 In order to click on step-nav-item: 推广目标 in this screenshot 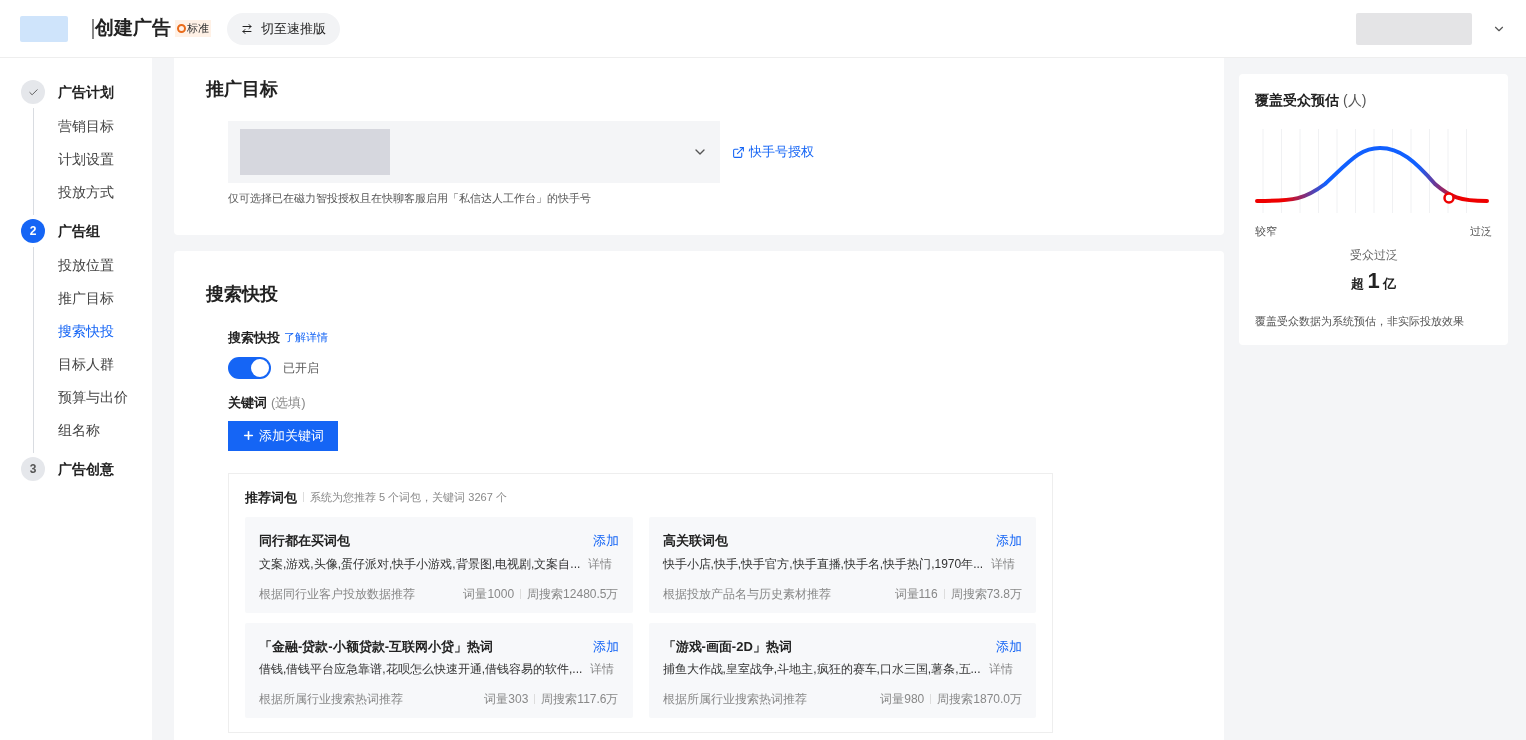, I will do `click(93, 298)`.